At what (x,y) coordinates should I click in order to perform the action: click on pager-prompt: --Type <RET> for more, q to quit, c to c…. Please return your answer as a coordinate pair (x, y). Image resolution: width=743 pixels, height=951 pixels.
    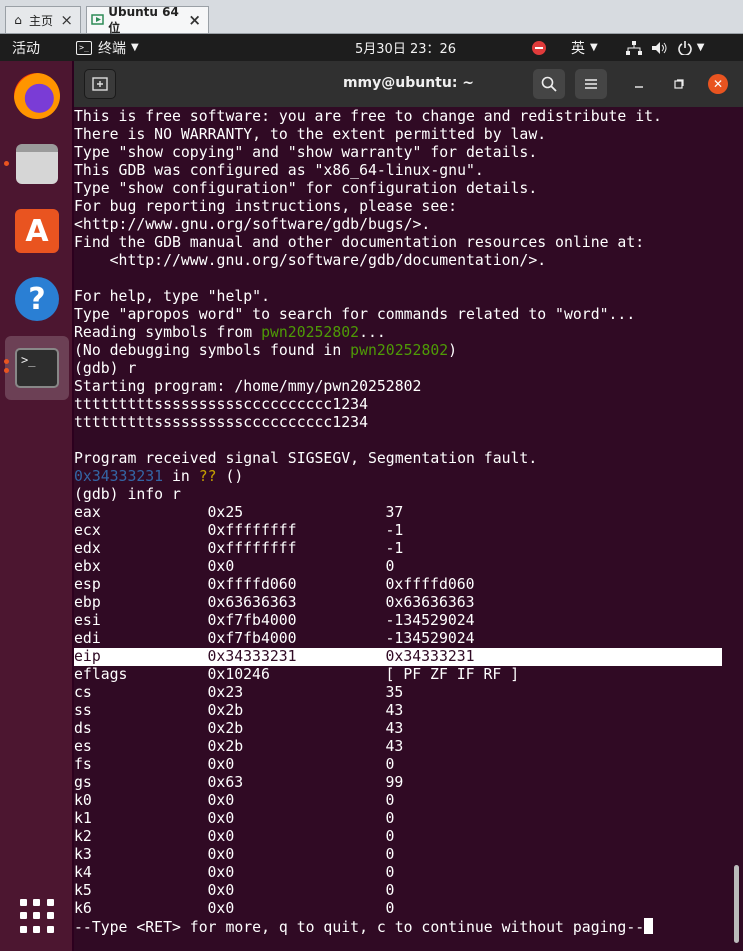
    Looking at the image, I should click on (398, 927).